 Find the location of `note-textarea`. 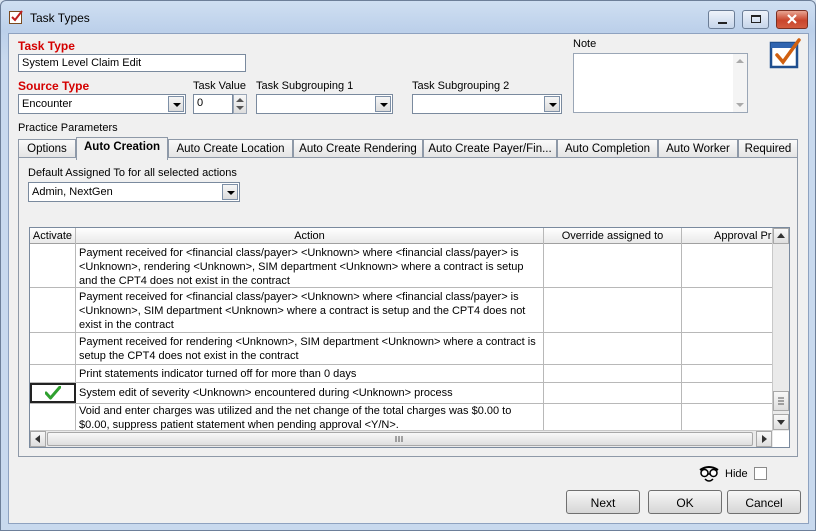

note-textarea is located at coordinates (660, 83).